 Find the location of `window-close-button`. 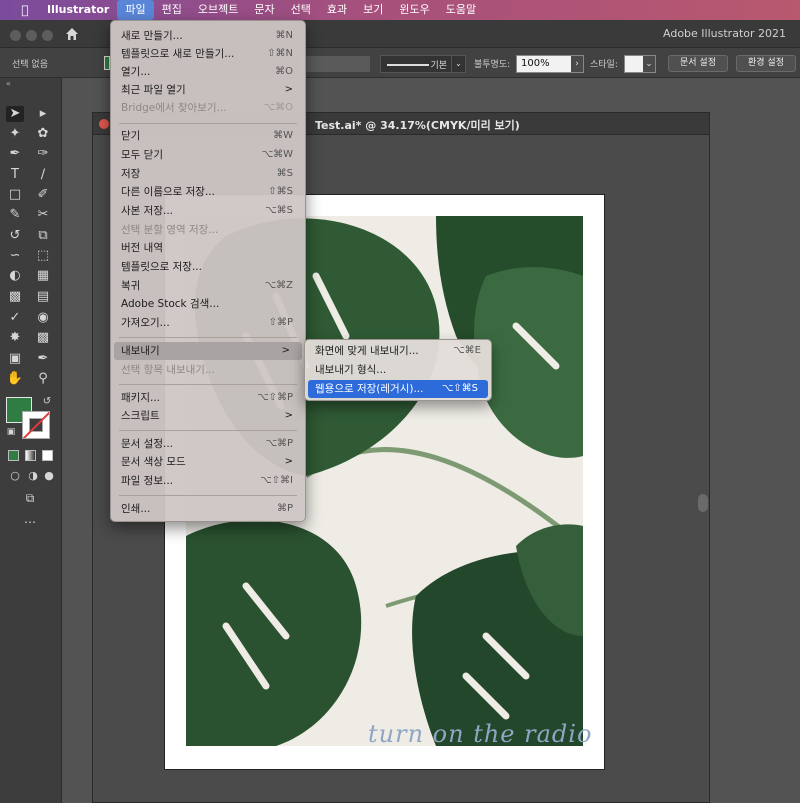

window-close-button is located at coordinates (15, 35).